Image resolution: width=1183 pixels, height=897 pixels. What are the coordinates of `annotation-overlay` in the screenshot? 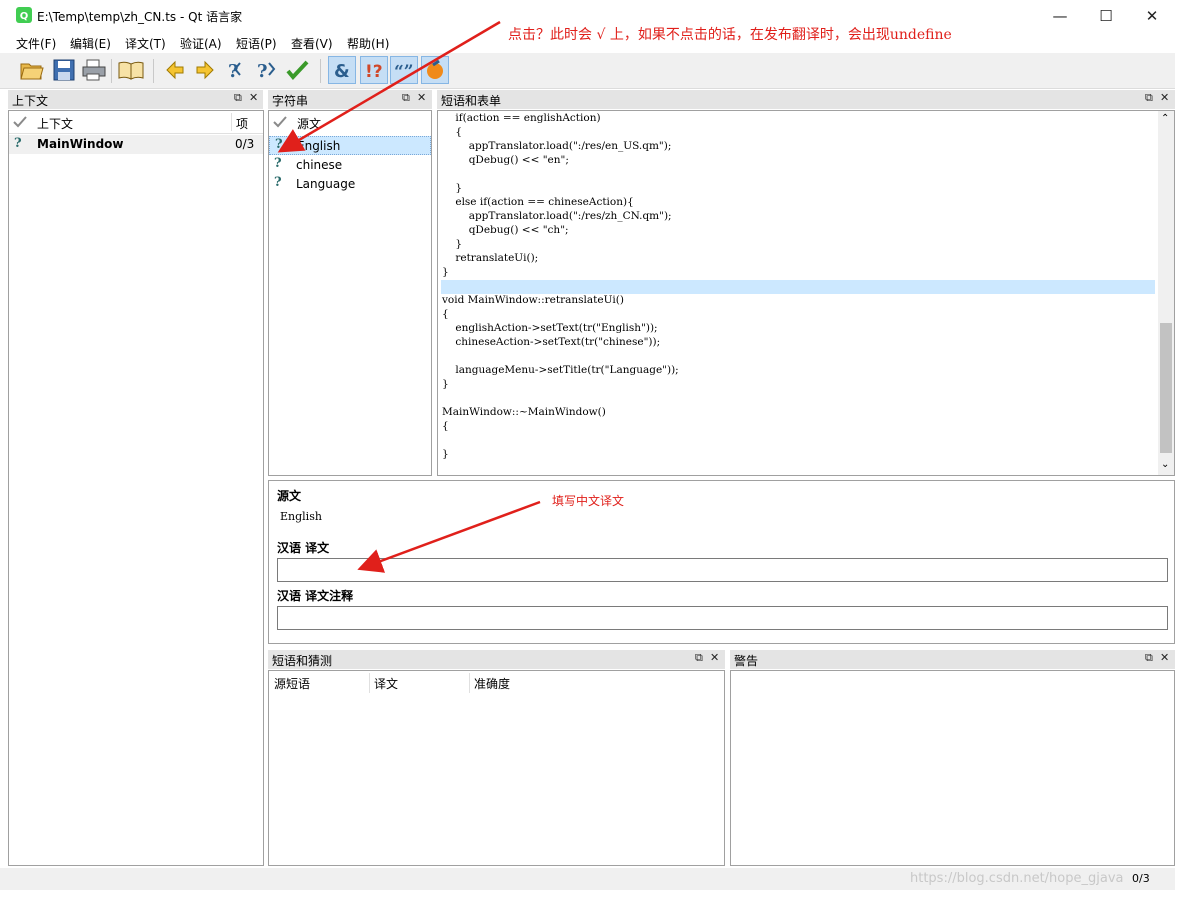 It's located at (409, 296).